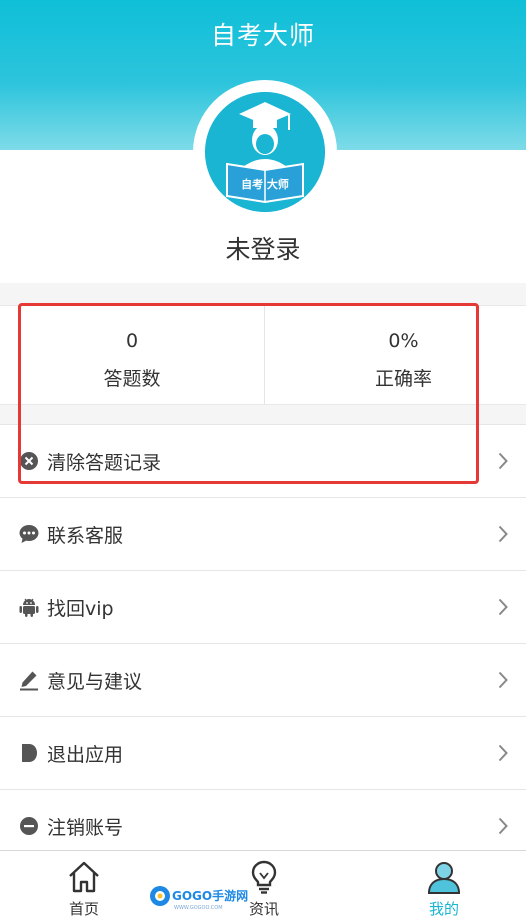  I want to click on bottom-tab-bar: 首页 资讯 我的, so click(263, 885).